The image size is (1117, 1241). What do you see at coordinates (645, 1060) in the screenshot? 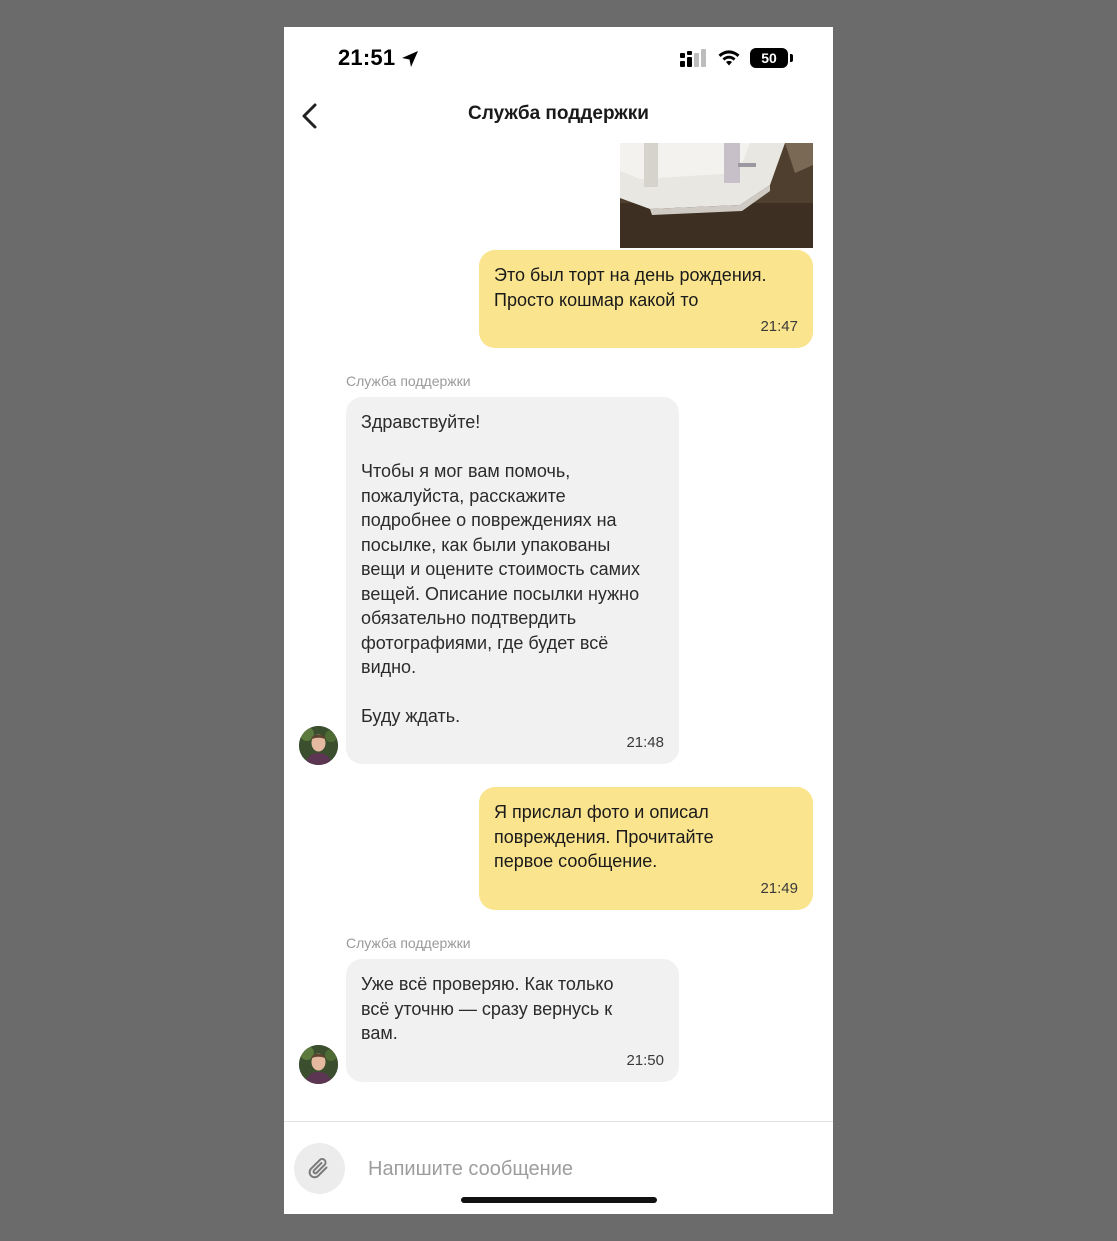
I see `message-time: 21:50` at bounding box center [645, 1060].